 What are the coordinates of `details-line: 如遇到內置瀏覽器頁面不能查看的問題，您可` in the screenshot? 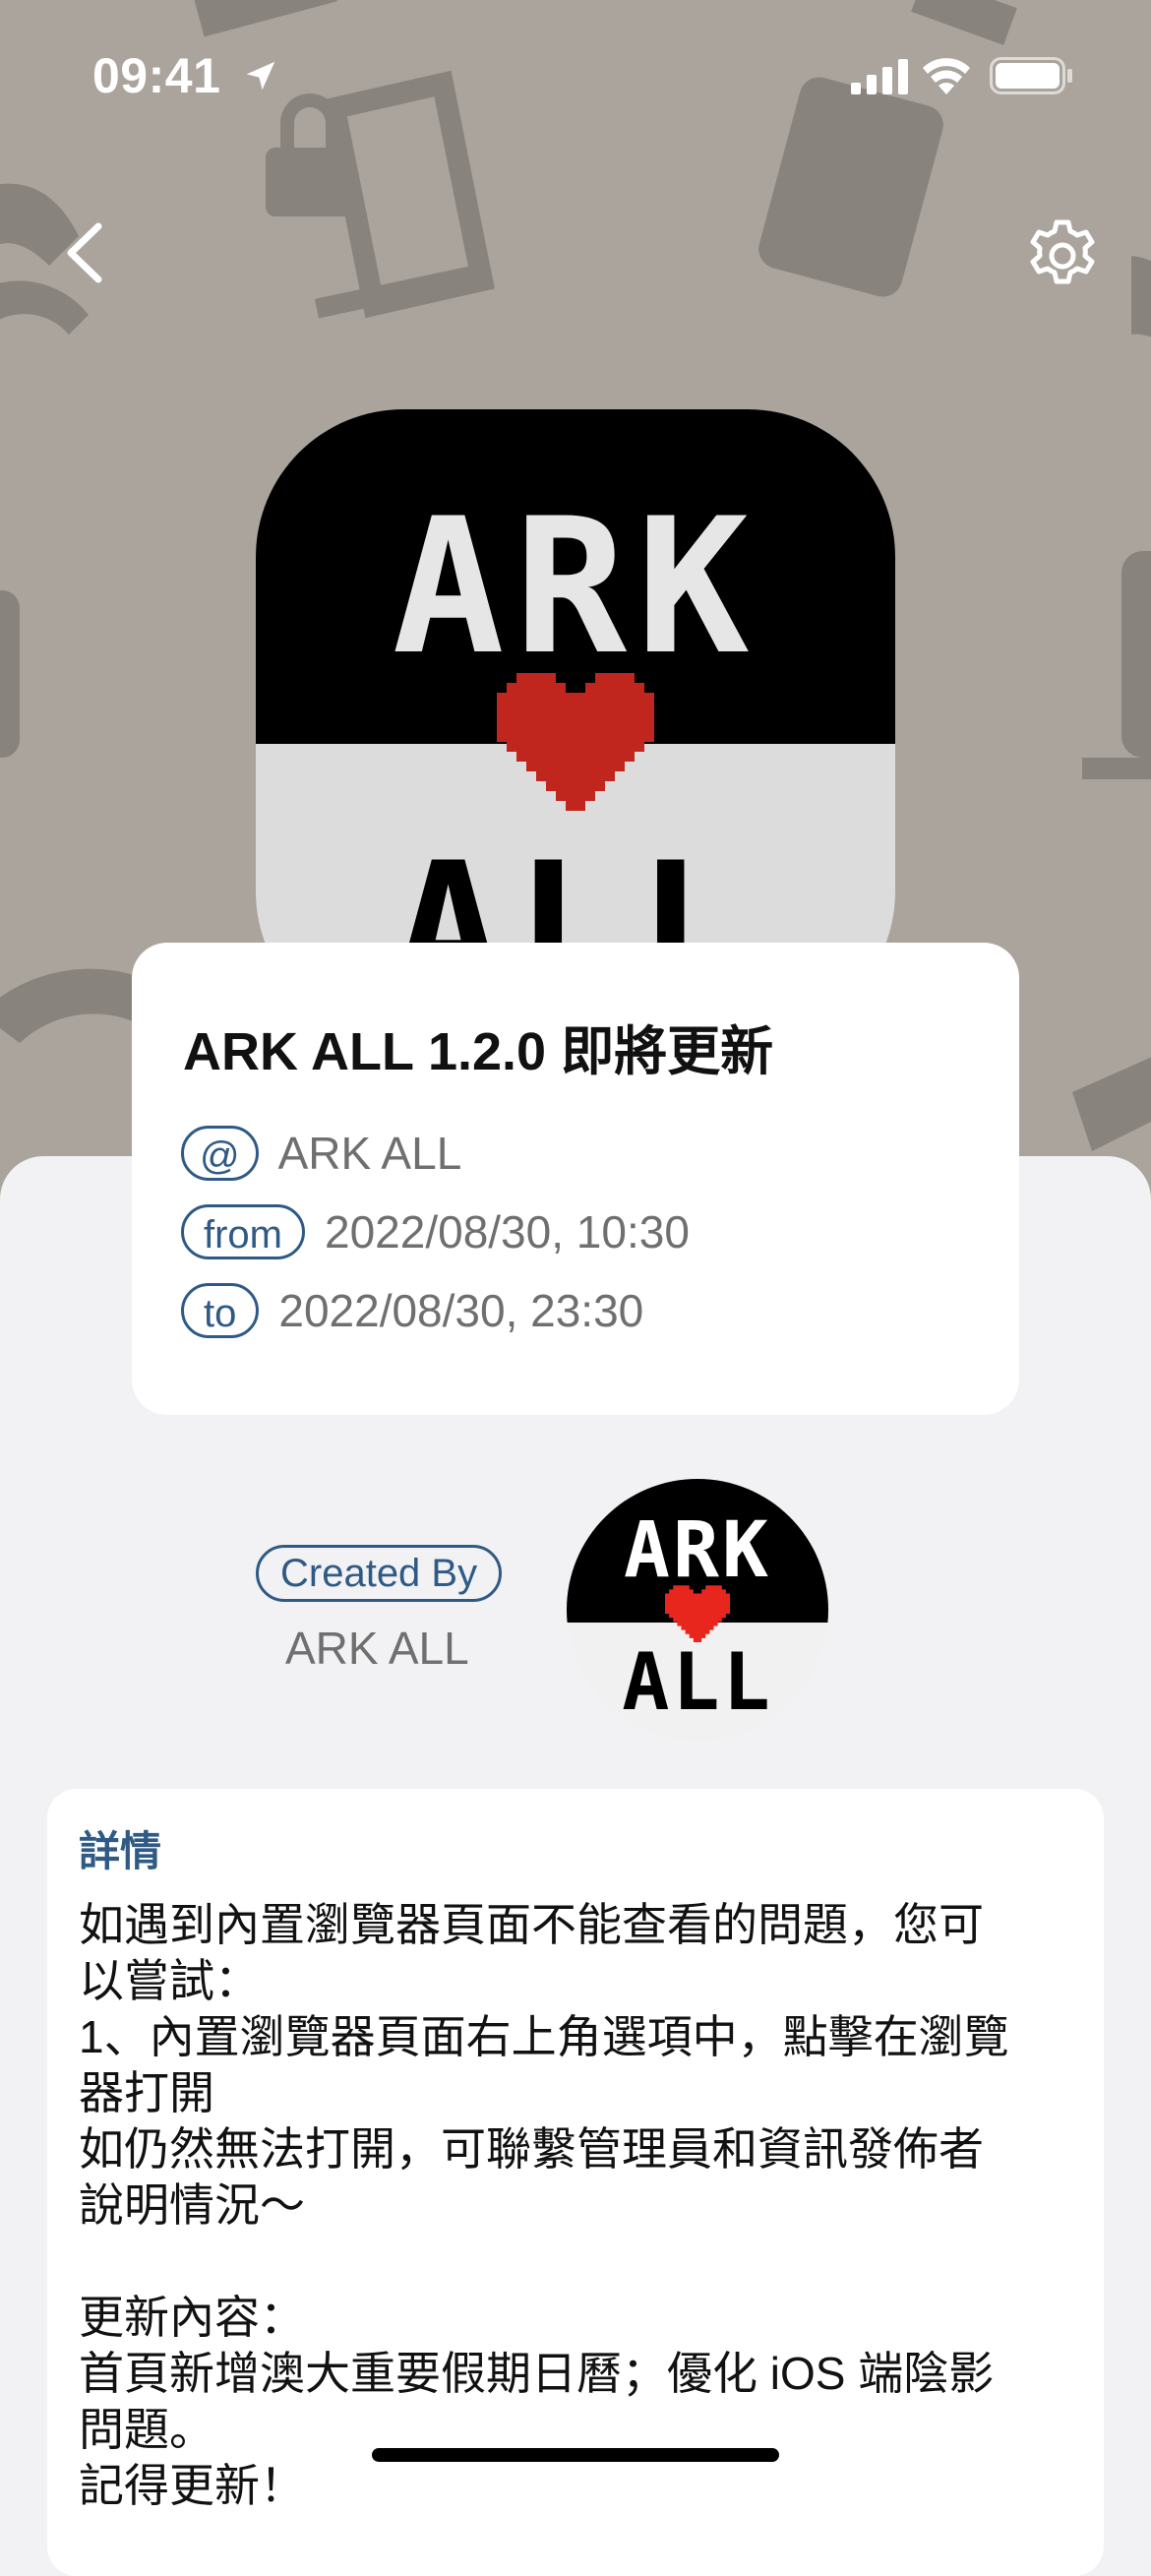 It's located at (531, 1924).